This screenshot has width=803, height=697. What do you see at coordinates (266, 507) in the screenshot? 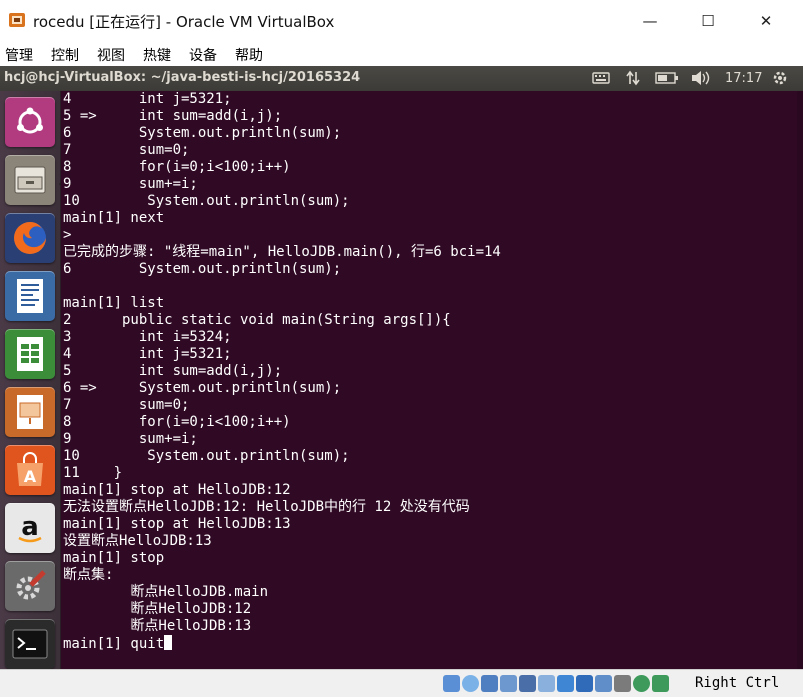
I see `terminal-line: 无法设置断点HelloJDB:12: HelloJDB中的行 12 处没有代码` at bounding box center [266, 507].